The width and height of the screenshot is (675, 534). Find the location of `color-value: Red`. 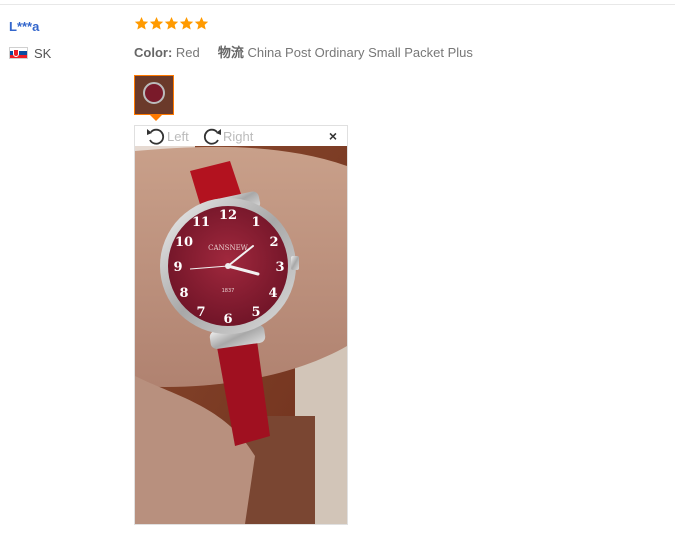

color-value: Red is located at coordinates (187, 52).